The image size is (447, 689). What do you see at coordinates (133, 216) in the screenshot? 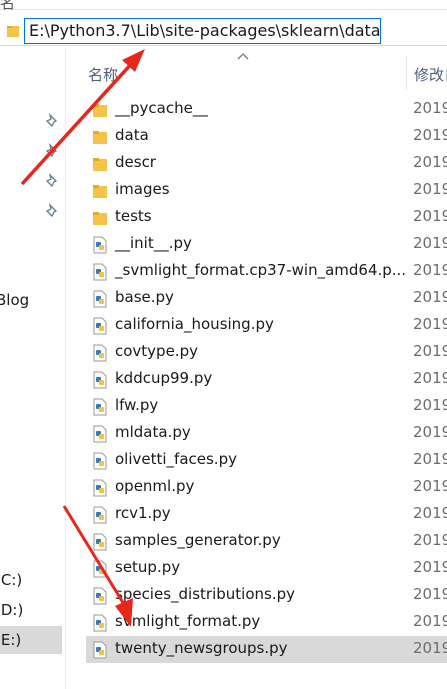
I see `file-name: tests` at bounding box center [133, 216].